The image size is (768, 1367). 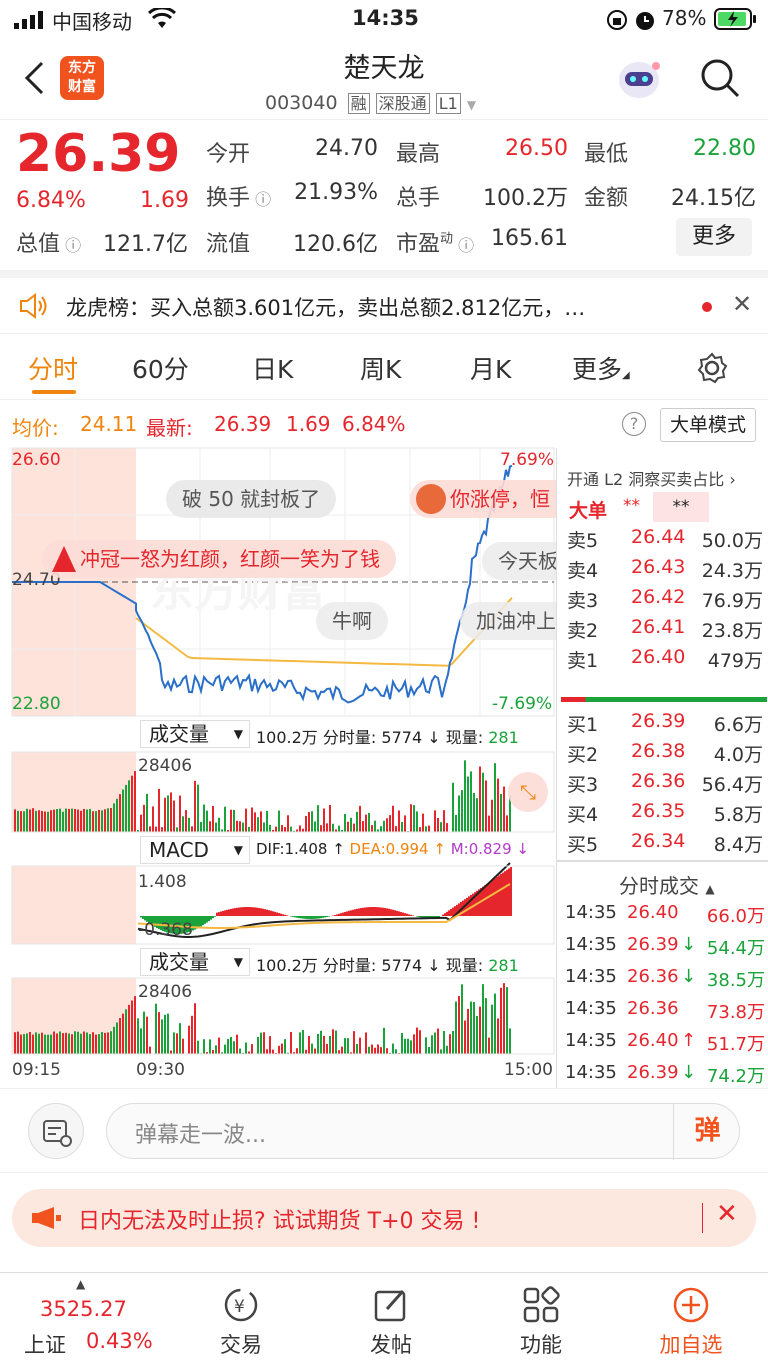 What do you see at coordinates (490, 368) in the screenshot?
I see `tab-month-k: 月K` at bounding box center [490, 368].